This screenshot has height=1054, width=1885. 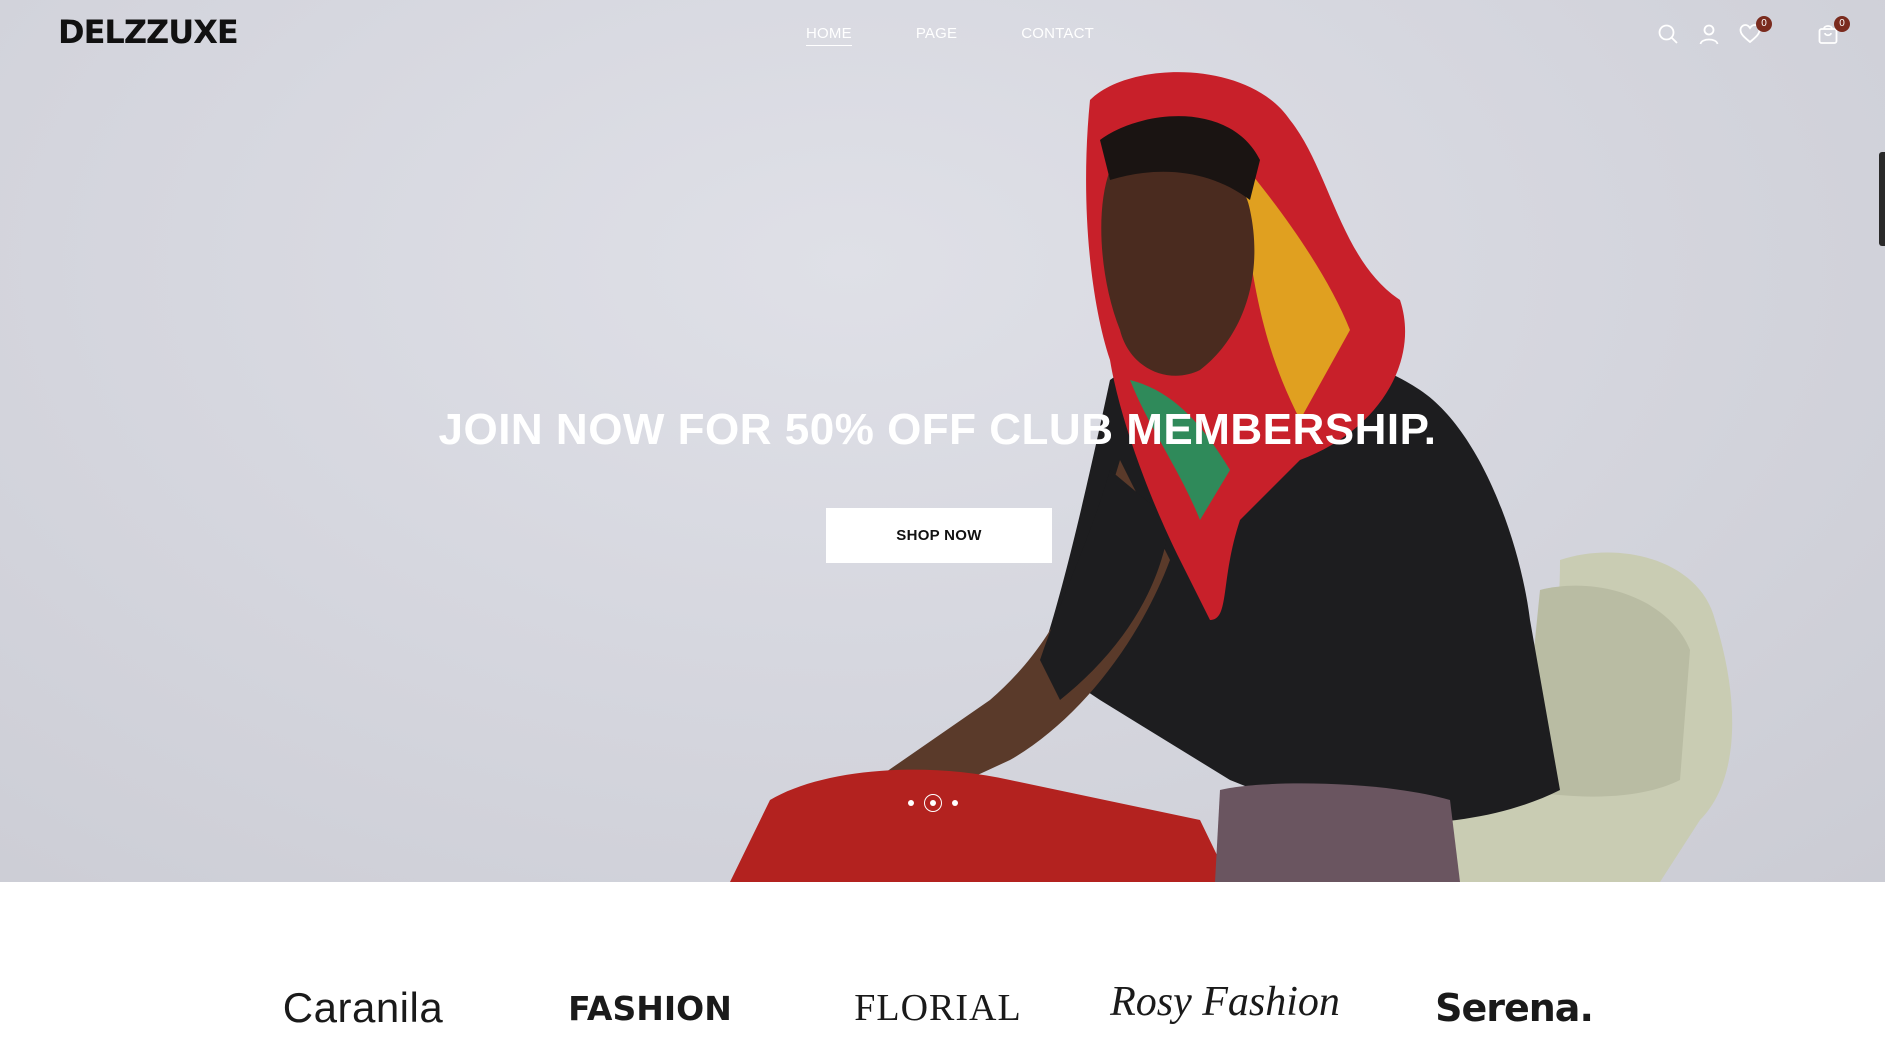 I want to click on wishlist-count-badge: 0, so click(x=1764, y=24).